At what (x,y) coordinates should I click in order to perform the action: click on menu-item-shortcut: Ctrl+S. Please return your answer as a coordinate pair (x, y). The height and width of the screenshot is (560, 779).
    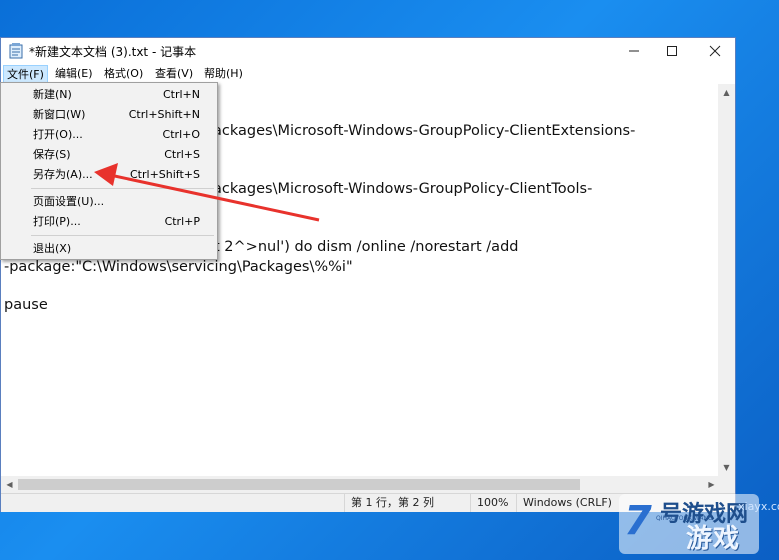
    Looking at the image, I should click on (182, 154).